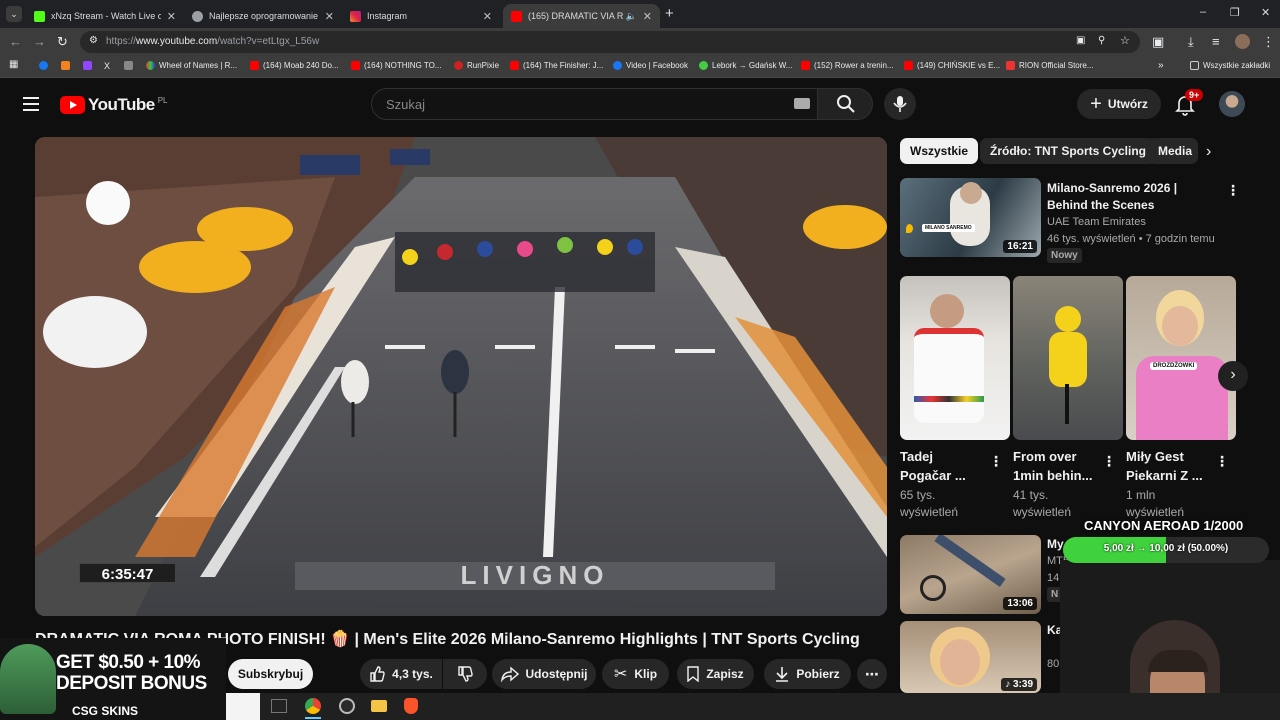 The width and height of the screenshot is (1280, 720). I want to click on search-button, so click(845, 104).